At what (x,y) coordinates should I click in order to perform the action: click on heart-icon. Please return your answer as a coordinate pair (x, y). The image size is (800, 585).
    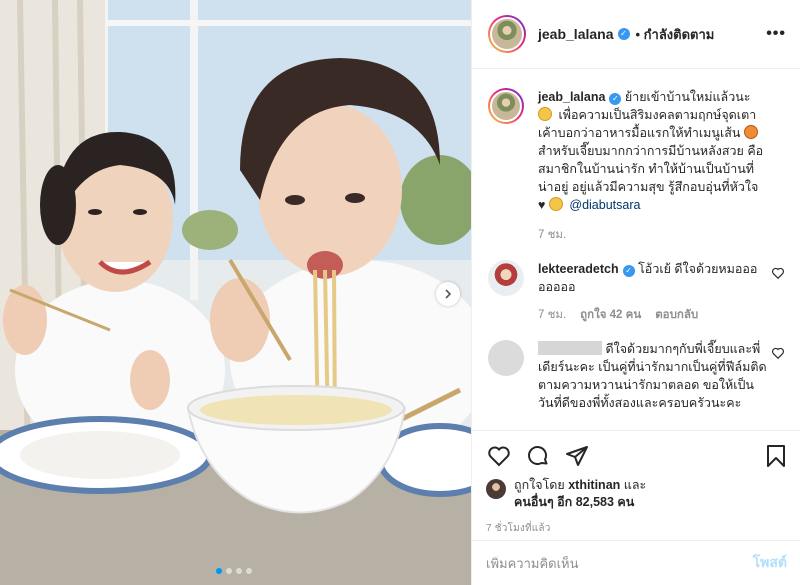
    Looking at the image, I should click on (499, 456).